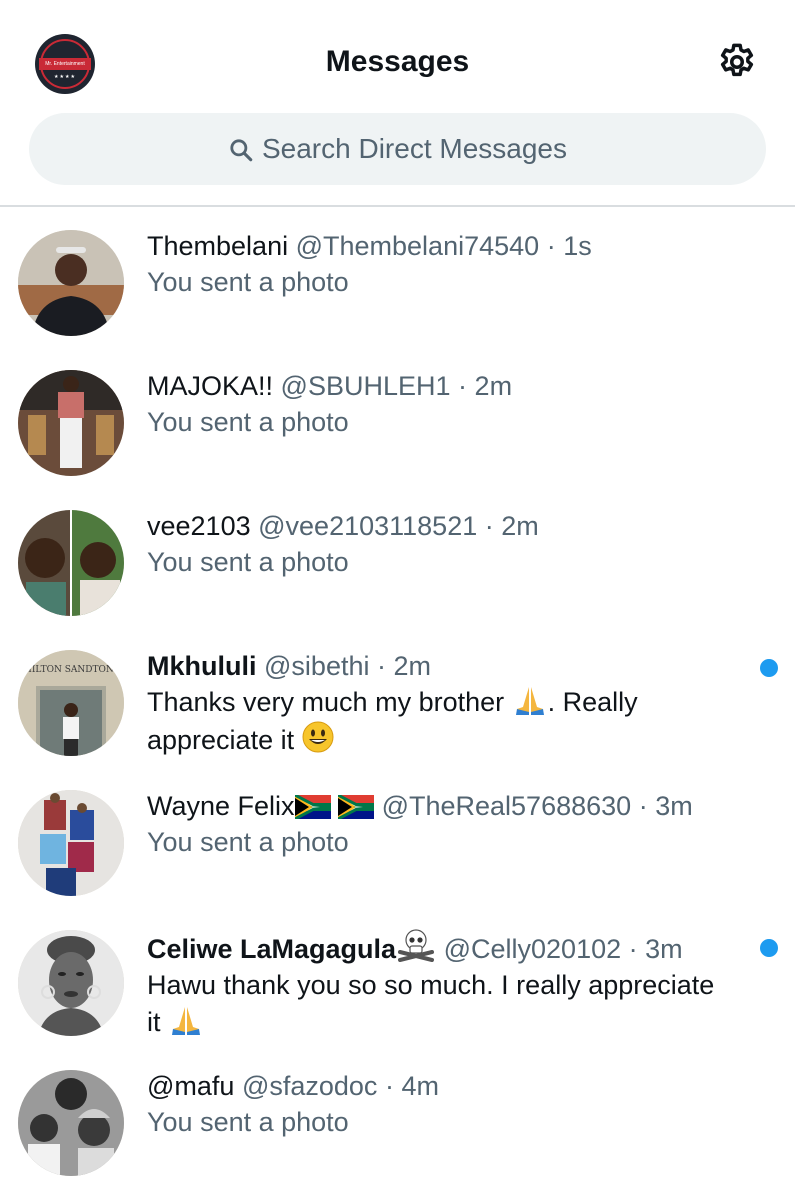 The image size is (795, 1200). What do you see at coordinates (202, 666) in the screenshot?
I see `conversation-name: Mkhululi` at bounding box center [202, 666].